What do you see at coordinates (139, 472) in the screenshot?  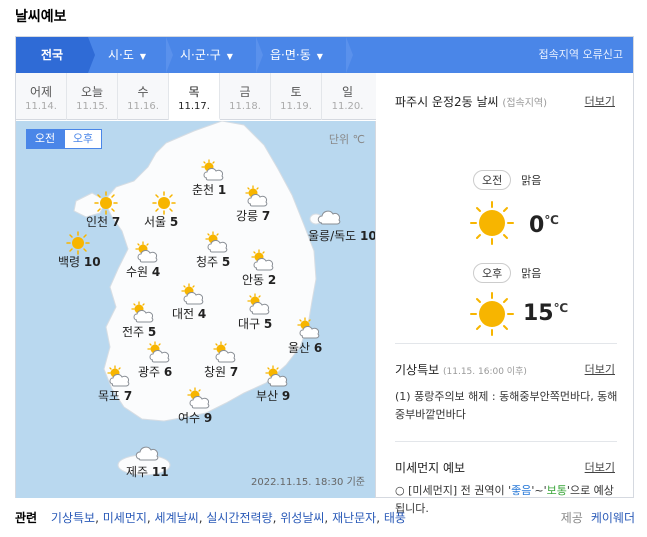 I see `city-name: 제주` at bounding box center [139, 472].